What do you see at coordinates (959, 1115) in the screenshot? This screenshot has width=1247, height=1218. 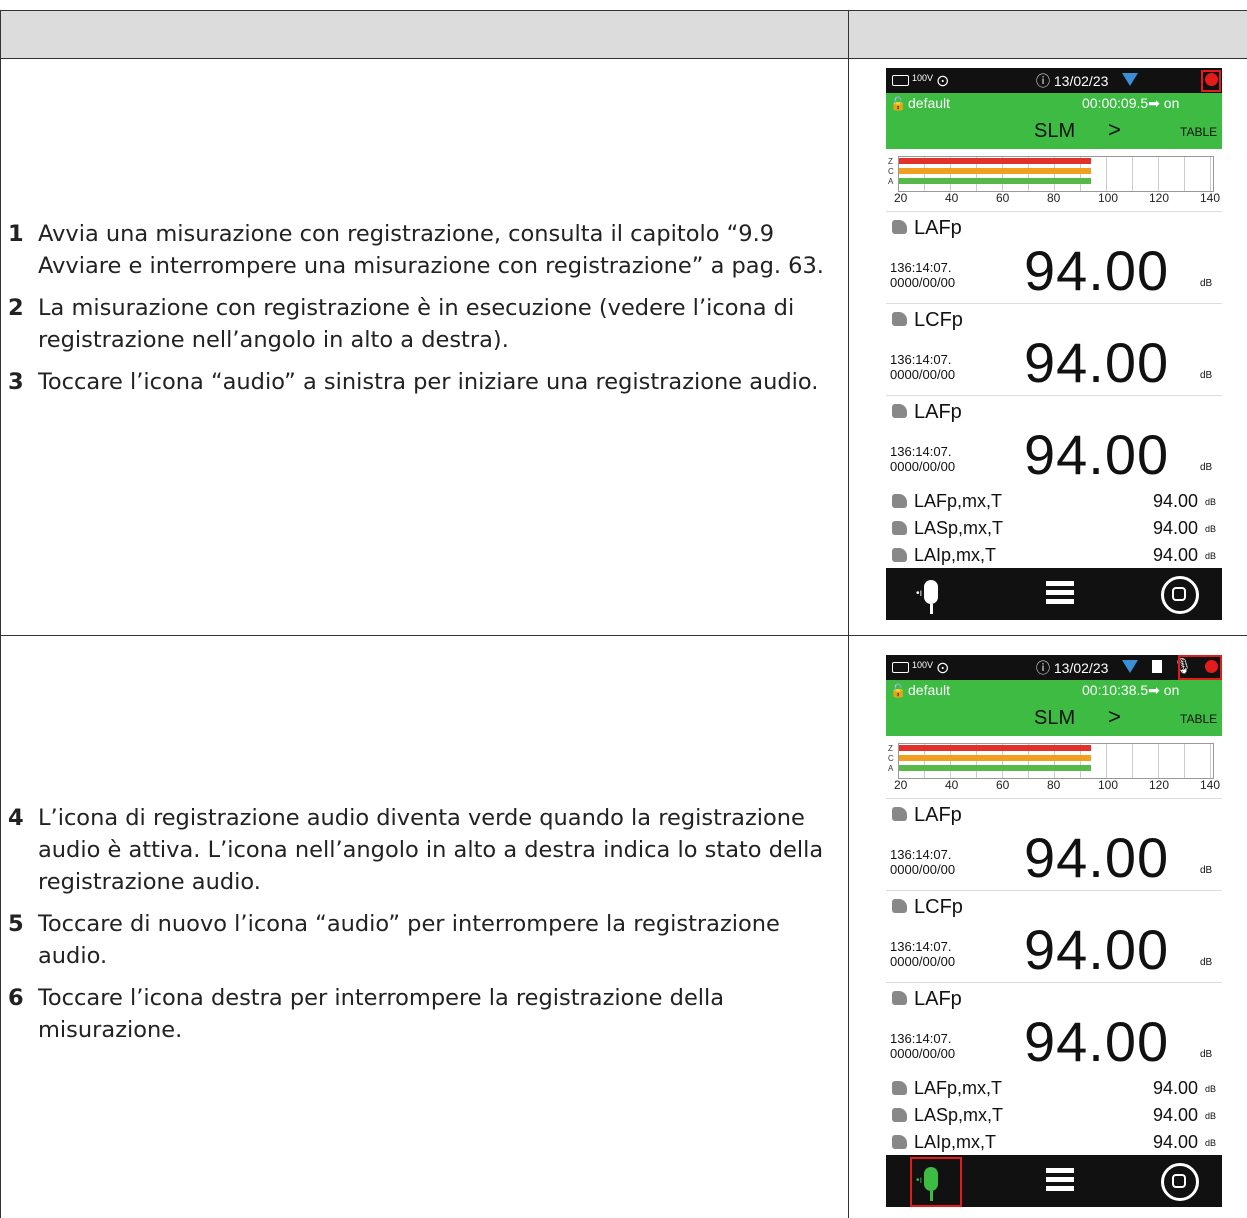 I see `parameter-name: LASp,mx,T` at bounding box center [959, 1115].